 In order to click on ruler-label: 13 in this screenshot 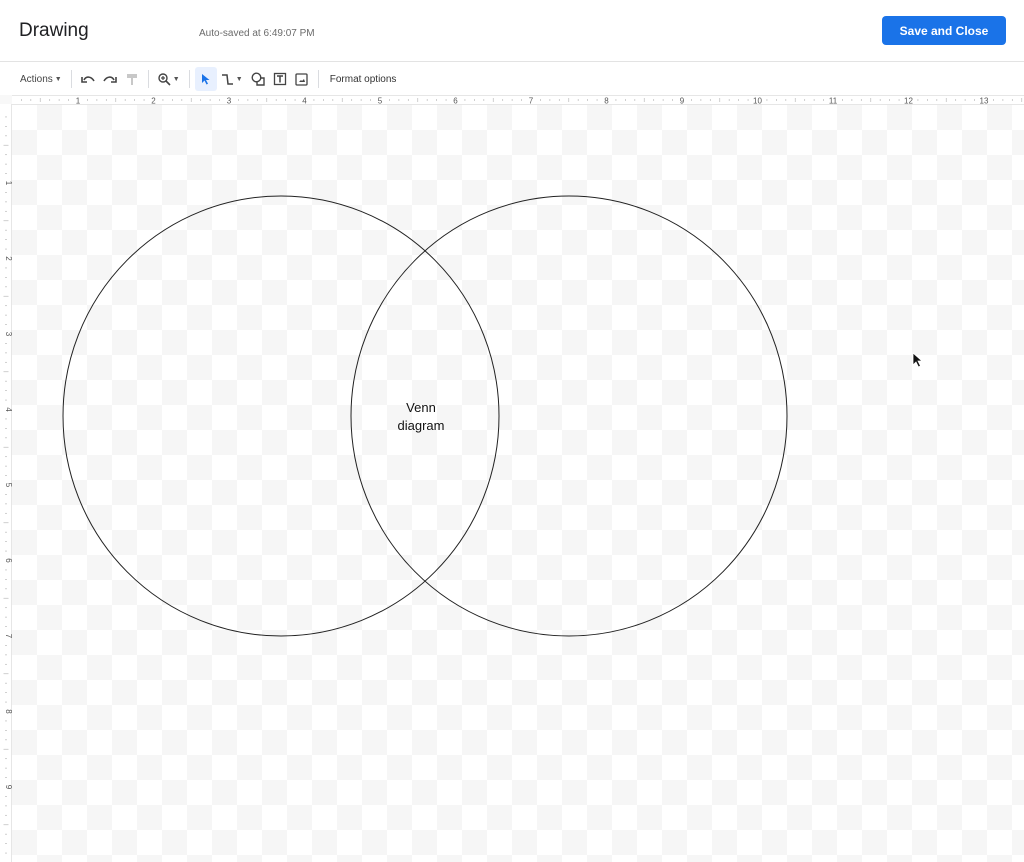, I will do `click(984, 101)`.